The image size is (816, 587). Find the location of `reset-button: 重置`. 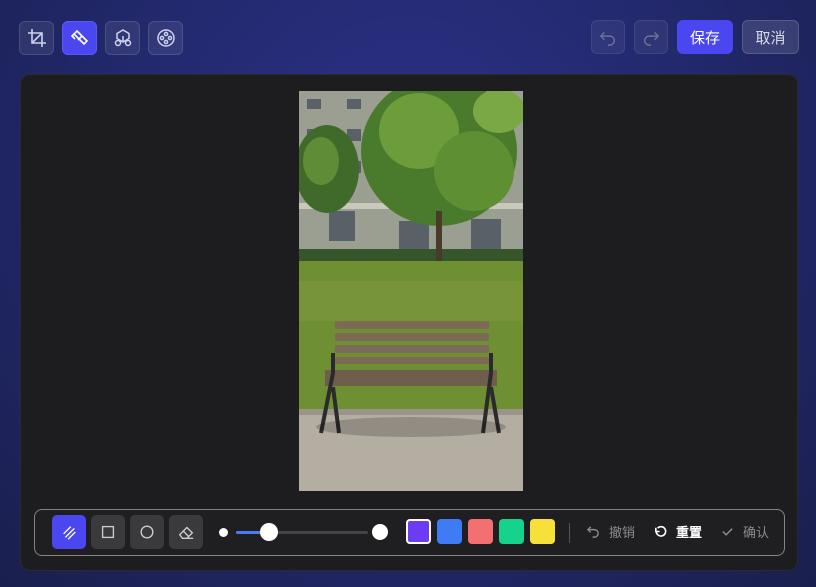

reset-button: 重置 is located at coordinates (677, 531).